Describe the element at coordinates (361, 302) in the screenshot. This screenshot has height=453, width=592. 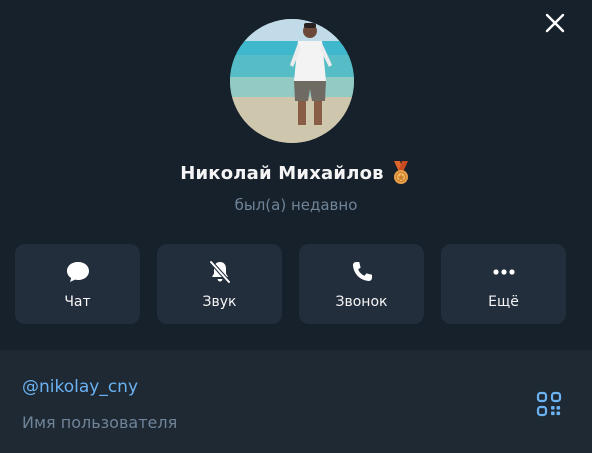
I see `call-button-label: Звонок` at that location.